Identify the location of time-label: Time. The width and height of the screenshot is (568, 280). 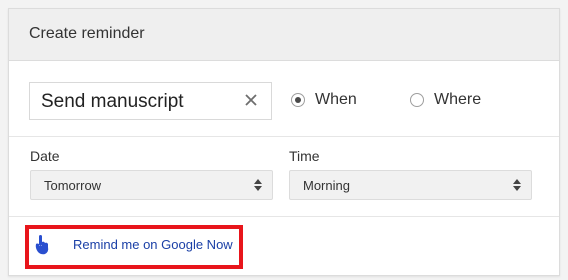
(304, 156).